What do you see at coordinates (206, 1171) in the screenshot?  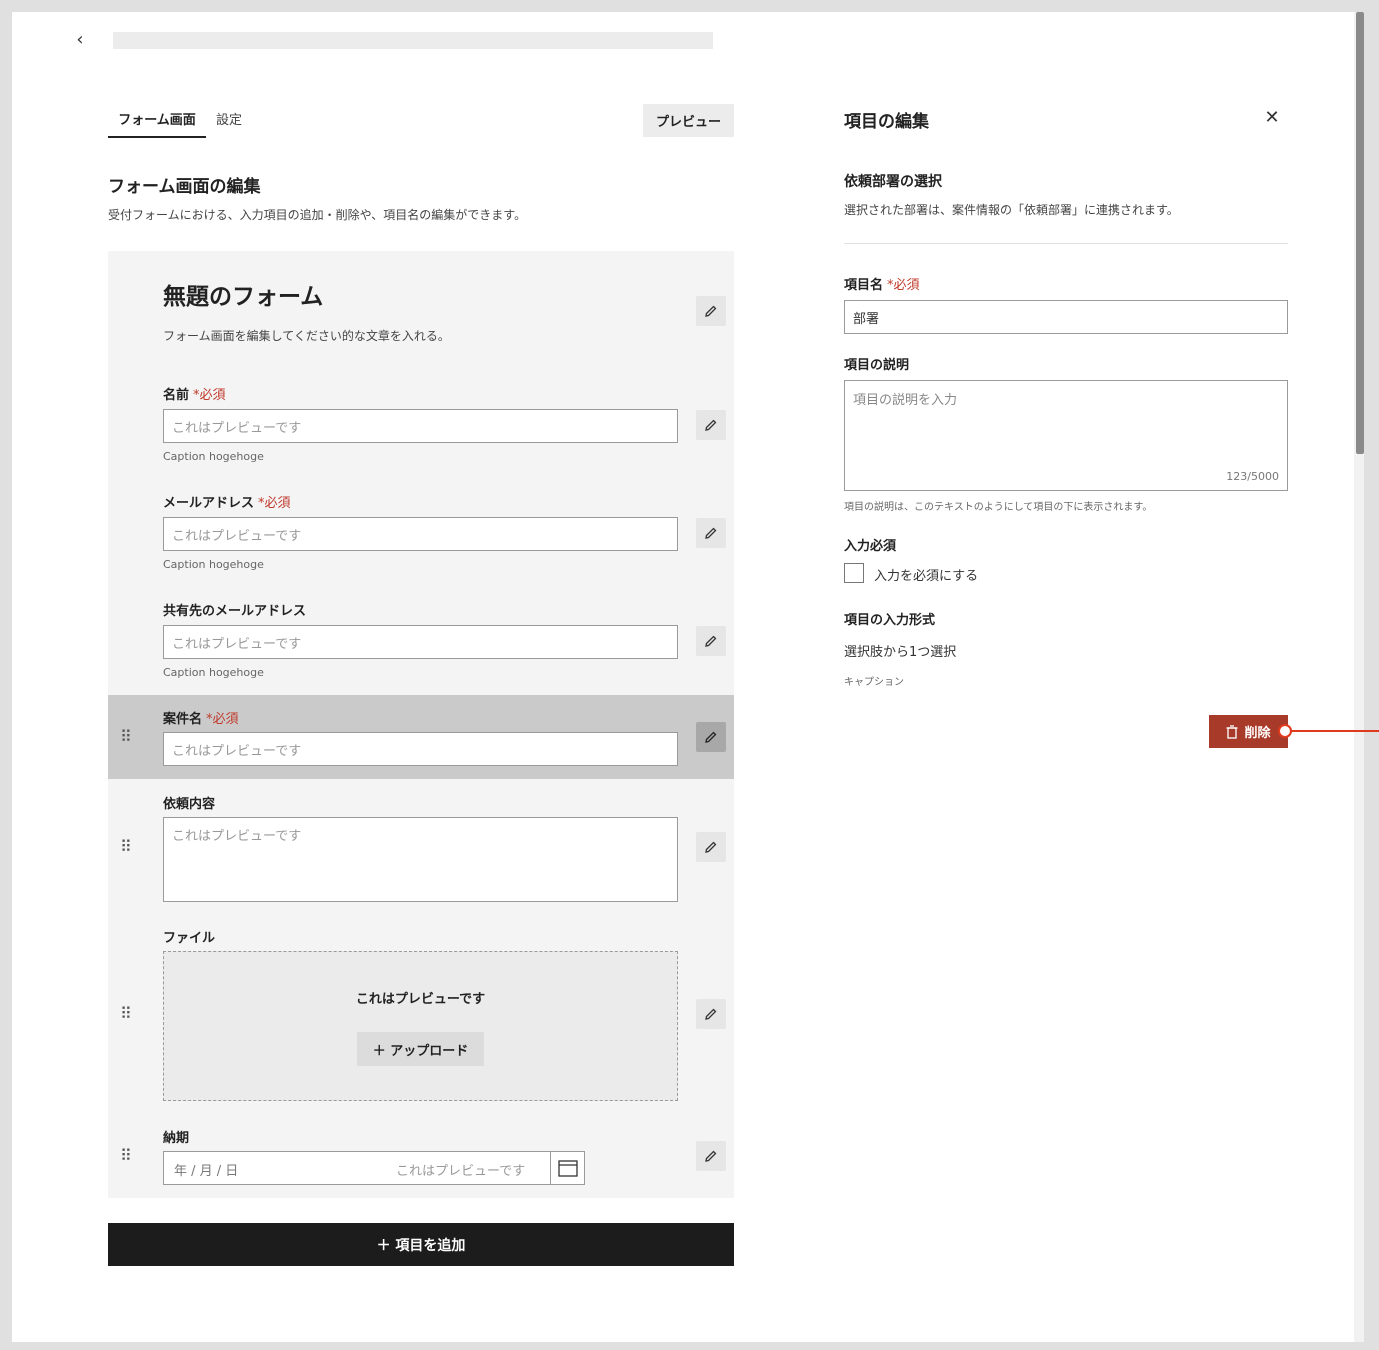 I see `date-placeholder: 年 / 月 / 日` at bounding box center [206, 1171].